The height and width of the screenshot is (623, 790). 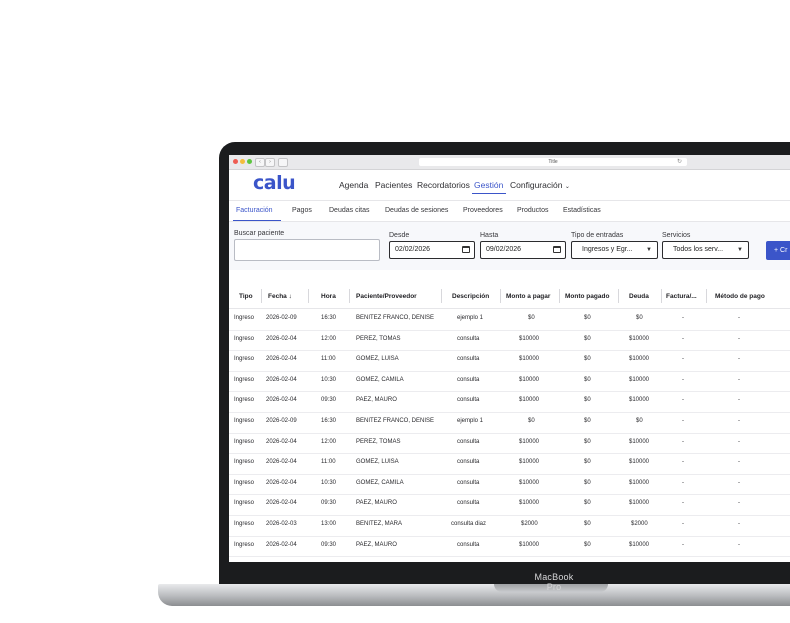 I want to click on cell-4: ejemplo 1, so click(x=470, y=318).